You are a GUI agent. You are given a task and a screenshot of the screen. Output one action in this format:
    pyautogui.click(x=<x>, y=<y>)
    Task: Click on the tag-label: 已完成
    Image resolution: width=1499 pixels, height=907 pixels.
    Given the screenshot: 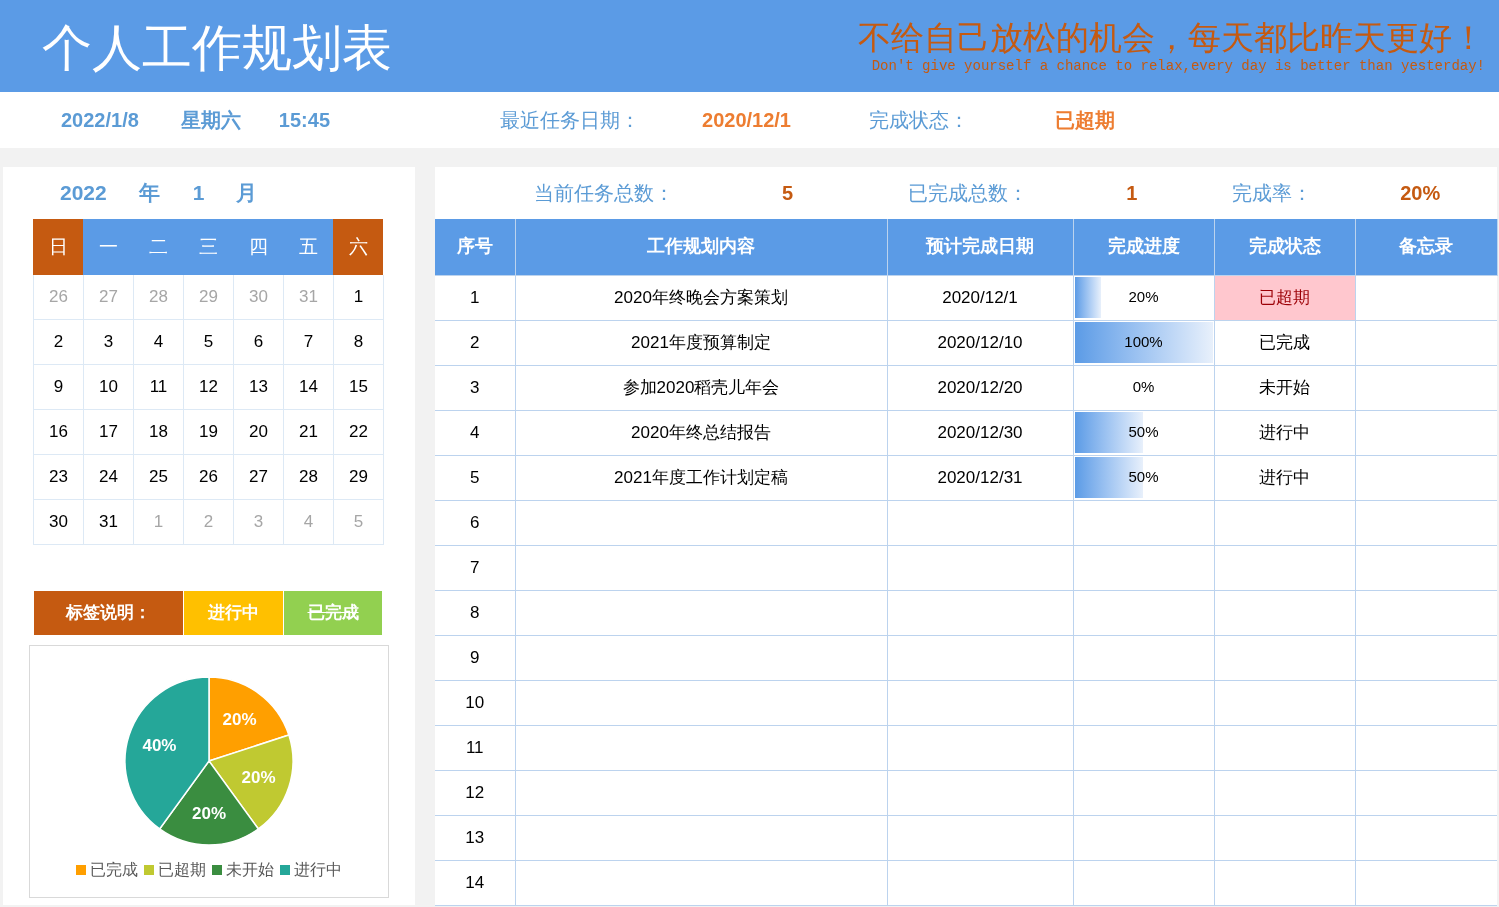 What is the action you would take?
    pyautogui.click(x=333, y=613)
    